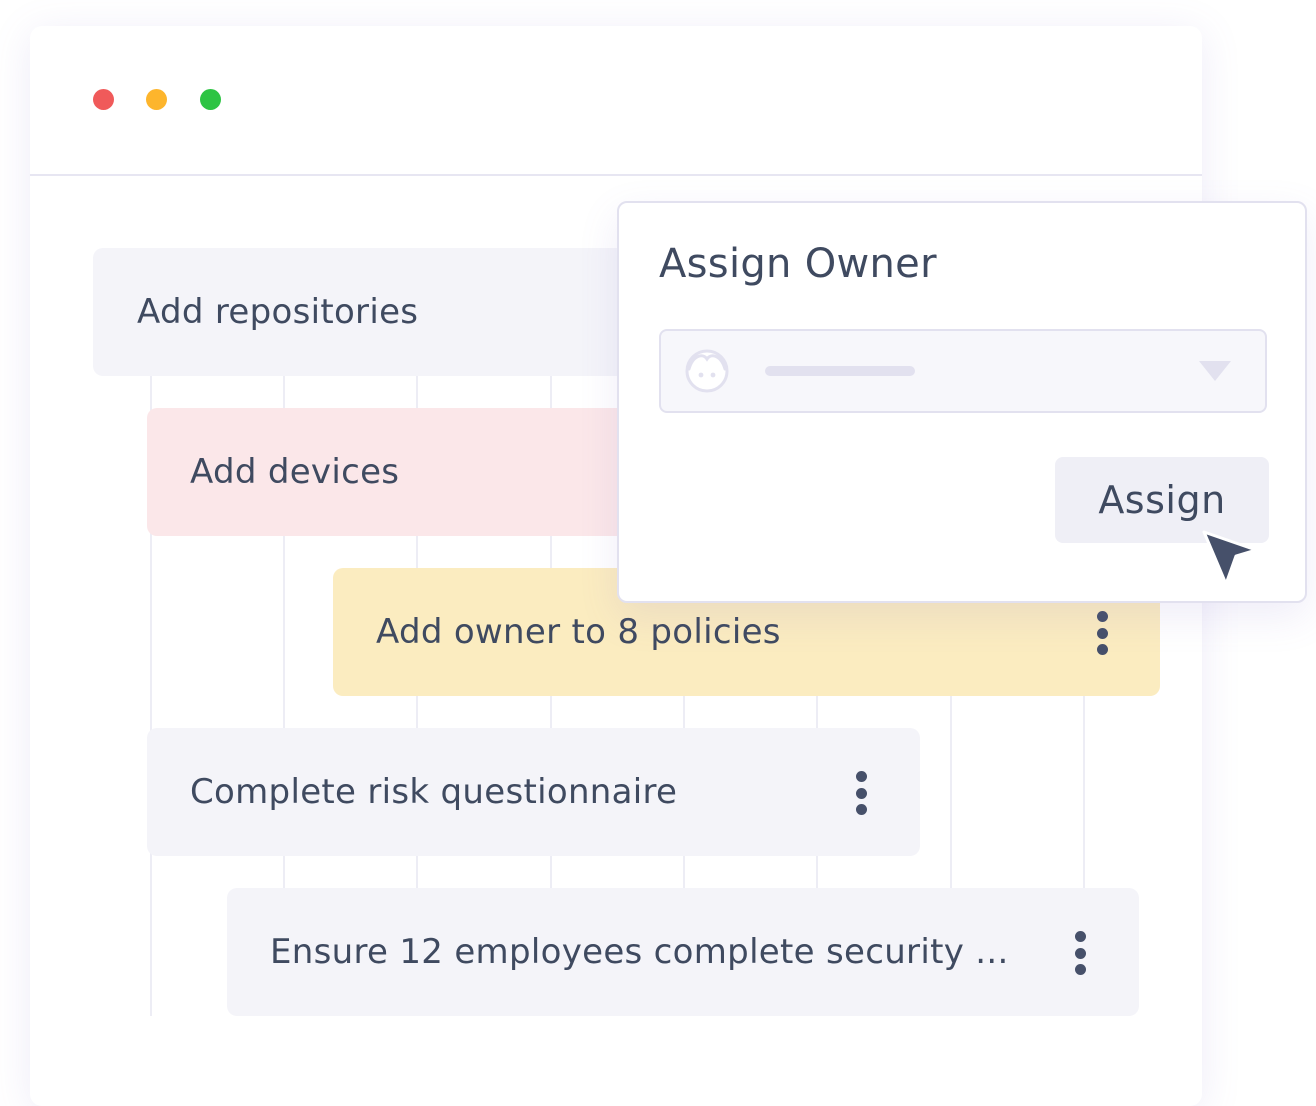  I want to click on close-window-button, so click(103, 99).